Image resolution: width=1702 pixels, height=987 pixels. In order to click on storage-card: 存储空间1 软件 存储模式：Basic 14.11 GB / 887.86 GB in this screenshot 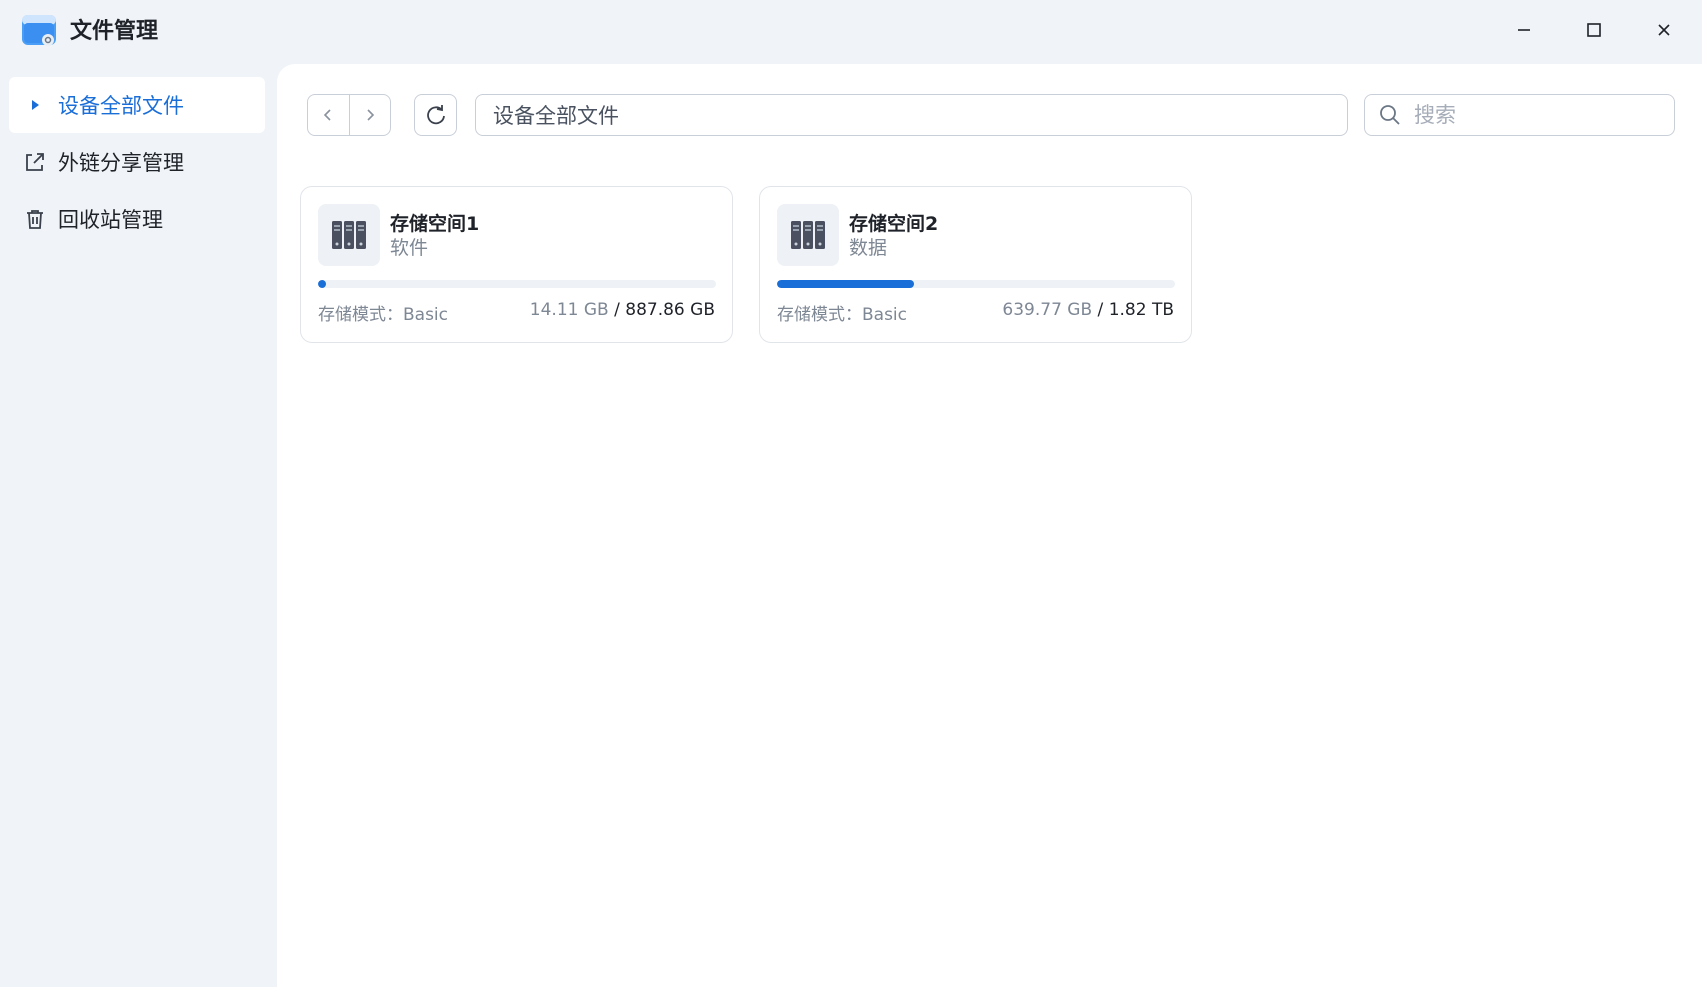, I will do `click(516, 264)`.